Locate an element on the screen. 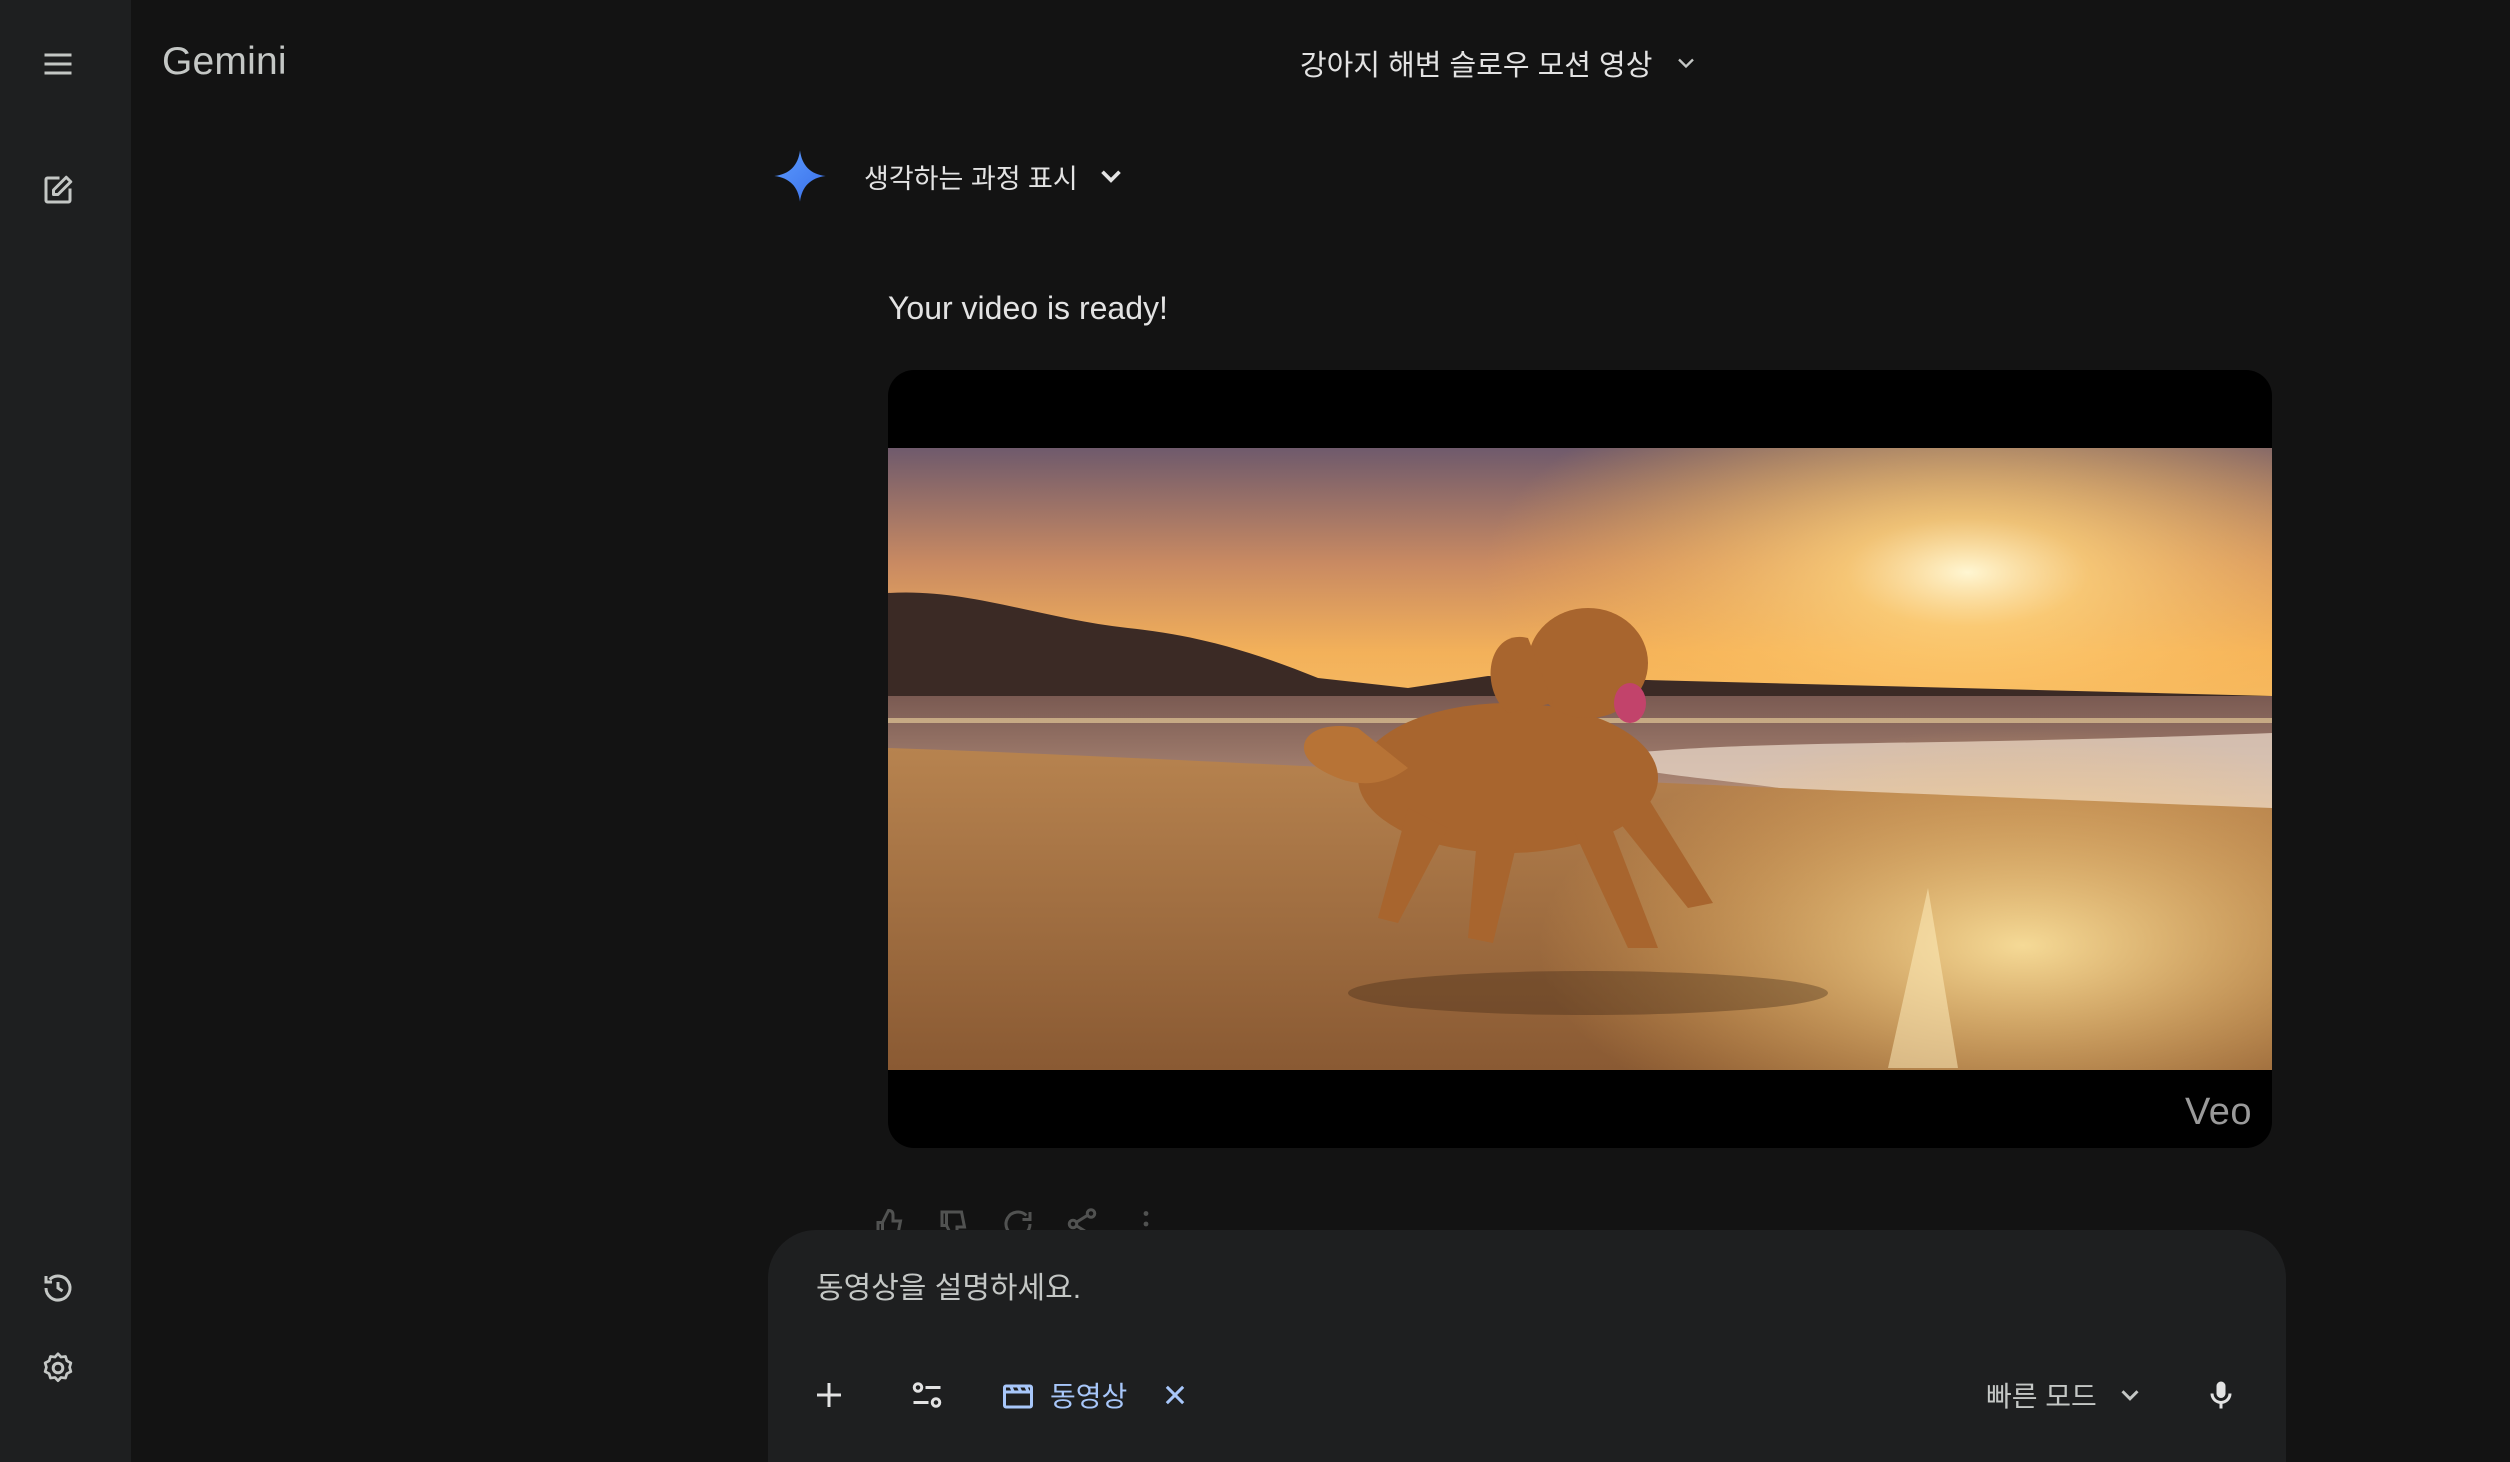  edit-icon is located at coordinates (58, 189).